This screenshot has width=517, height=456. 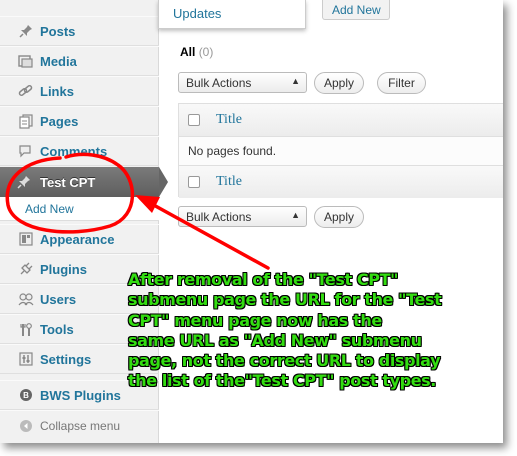 I want to click on sidebar-item-label: BWS Plugins, so click(x=80, y=395).